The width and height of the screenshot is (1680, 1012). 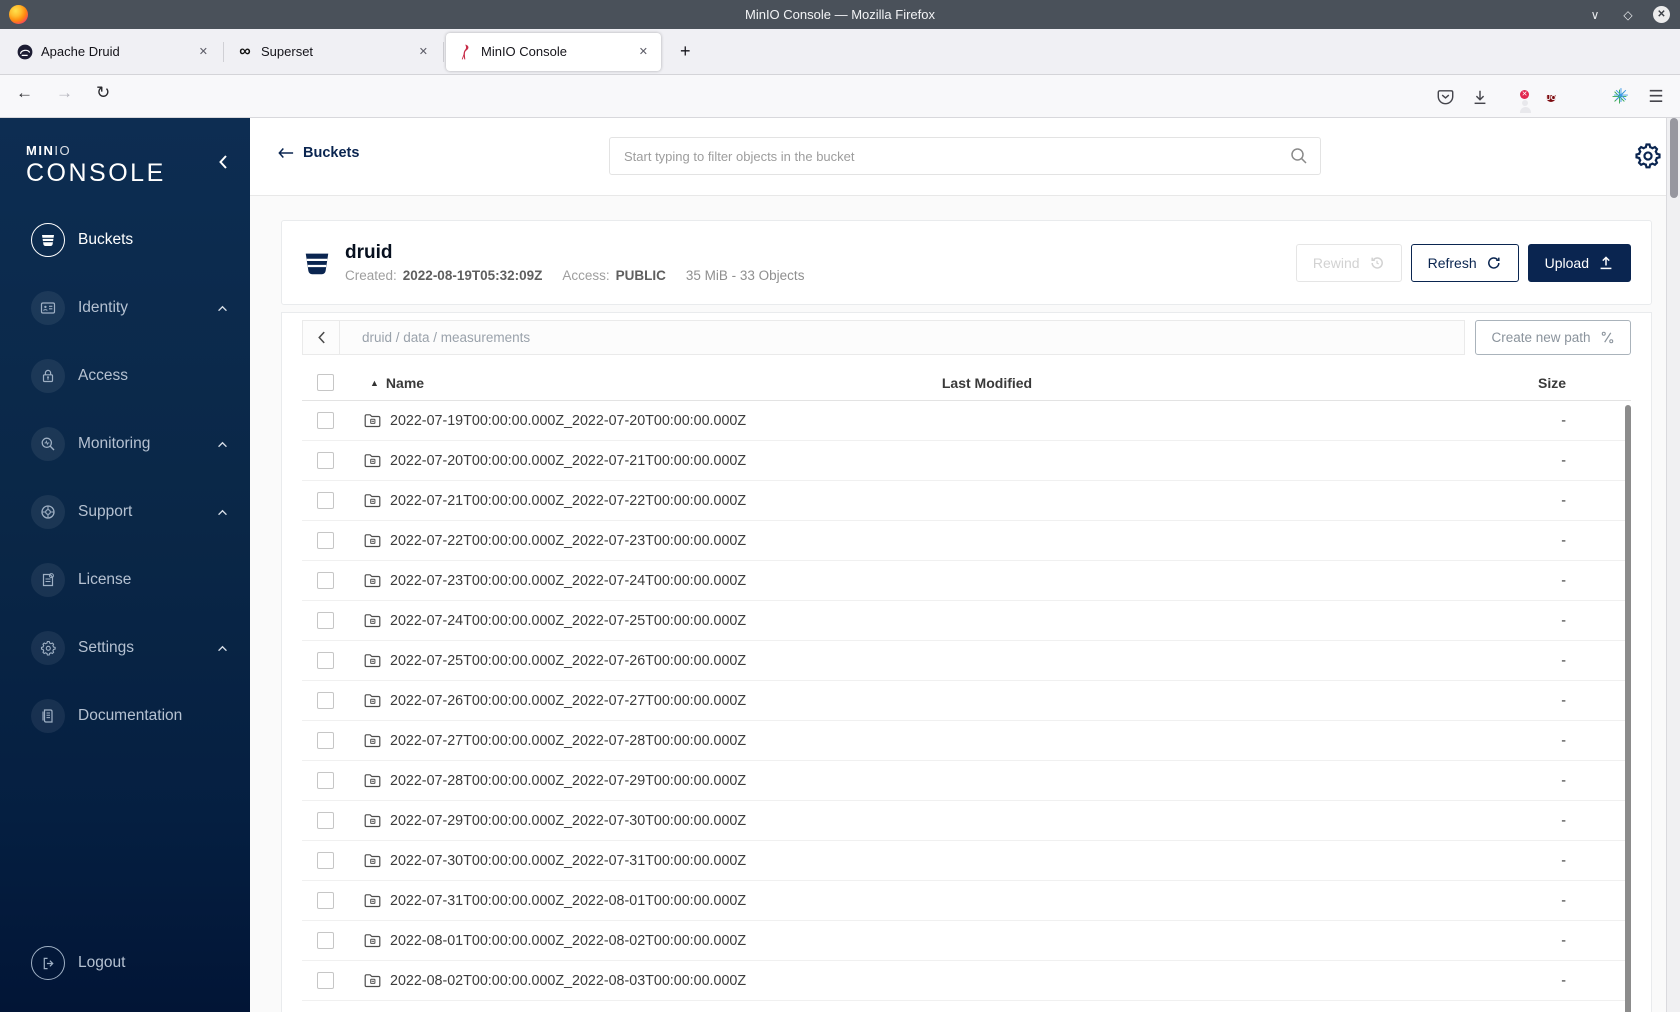 I want to click on page-scrollbar-thumb, so click(x=1674, y=158).